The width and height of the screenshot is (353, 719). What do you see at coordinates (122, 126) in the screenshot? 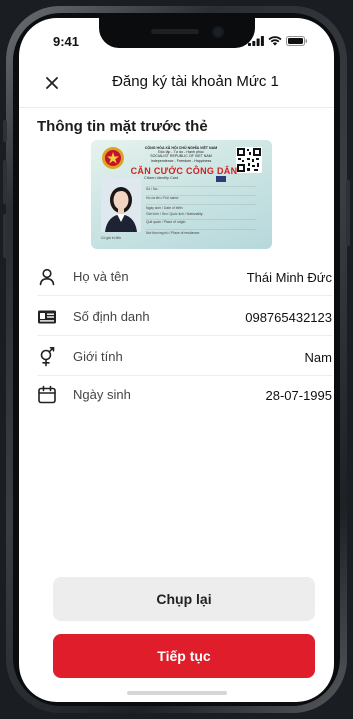
I see `section-title: Thông tin mặt trước thẻ` at bounding box center [122, 126].